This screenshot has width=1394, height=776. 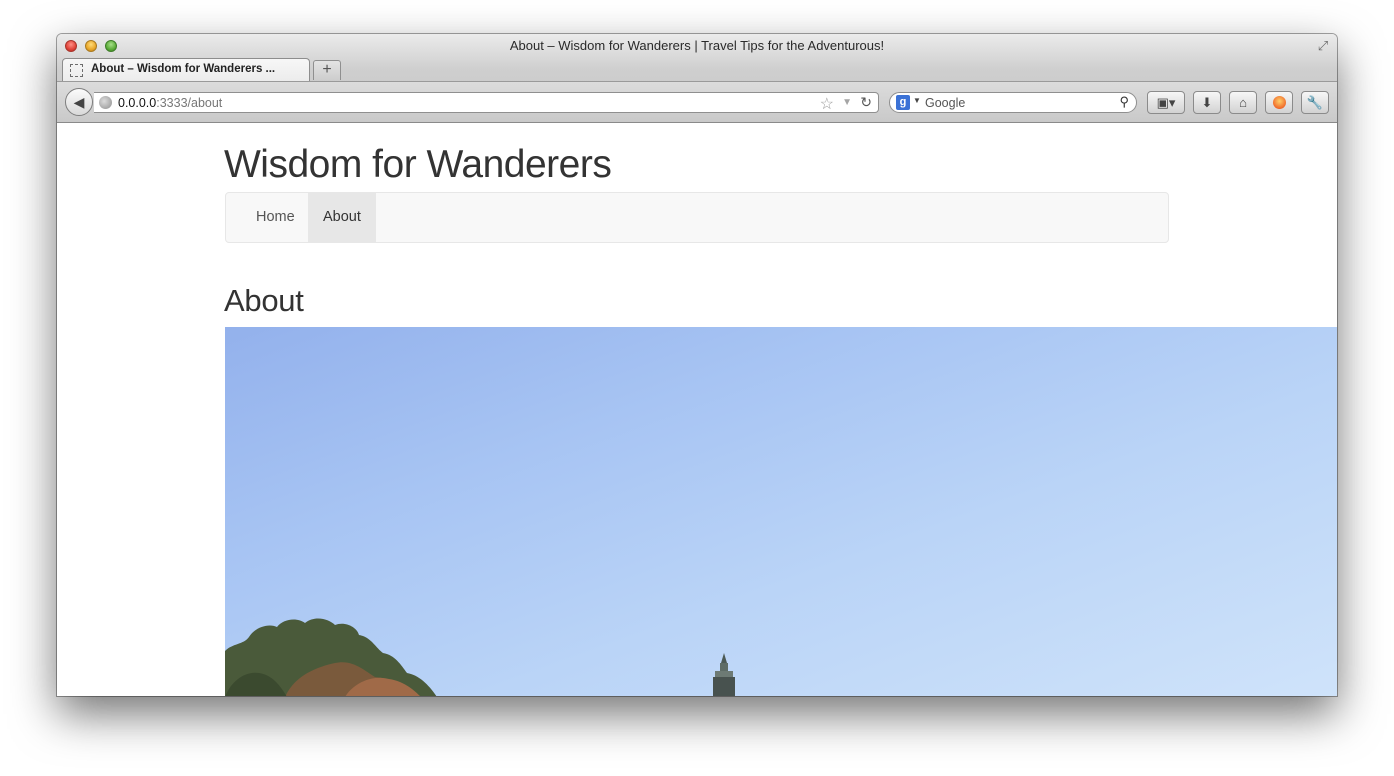 I want to click on star-icon: ☆, so click(x=827, y=104).